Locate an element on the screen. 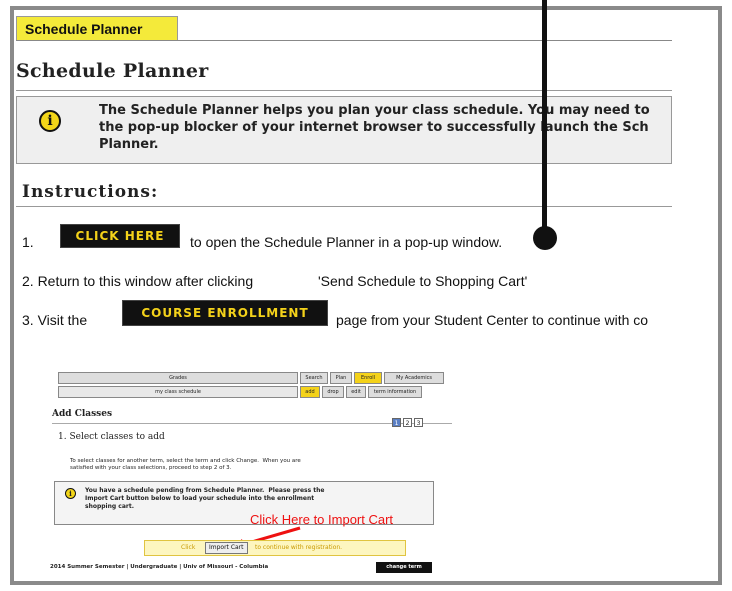 The width and height of the screenshot is (732, 591). continue-registration-text: to continue with registration. is located at coordinates (299, 547).